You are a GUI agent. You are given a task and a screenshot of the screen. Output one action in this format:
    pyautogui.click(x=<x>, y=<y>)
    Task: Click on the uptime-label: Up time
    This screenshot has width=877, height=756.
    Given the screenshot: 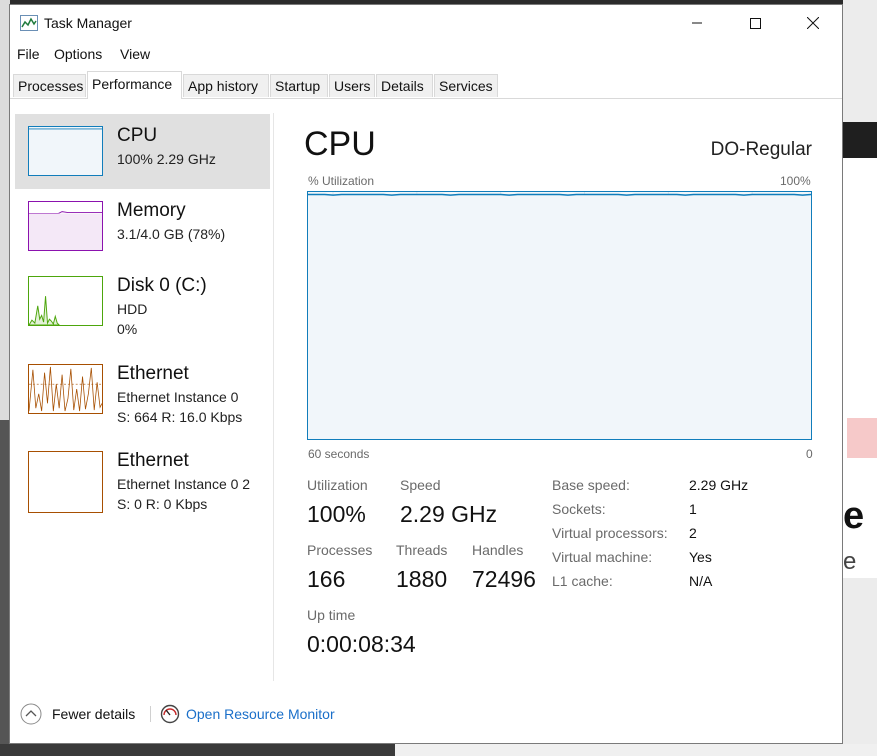 What is the action you would take?
    pyautogui.click(x=331, y=615)
    